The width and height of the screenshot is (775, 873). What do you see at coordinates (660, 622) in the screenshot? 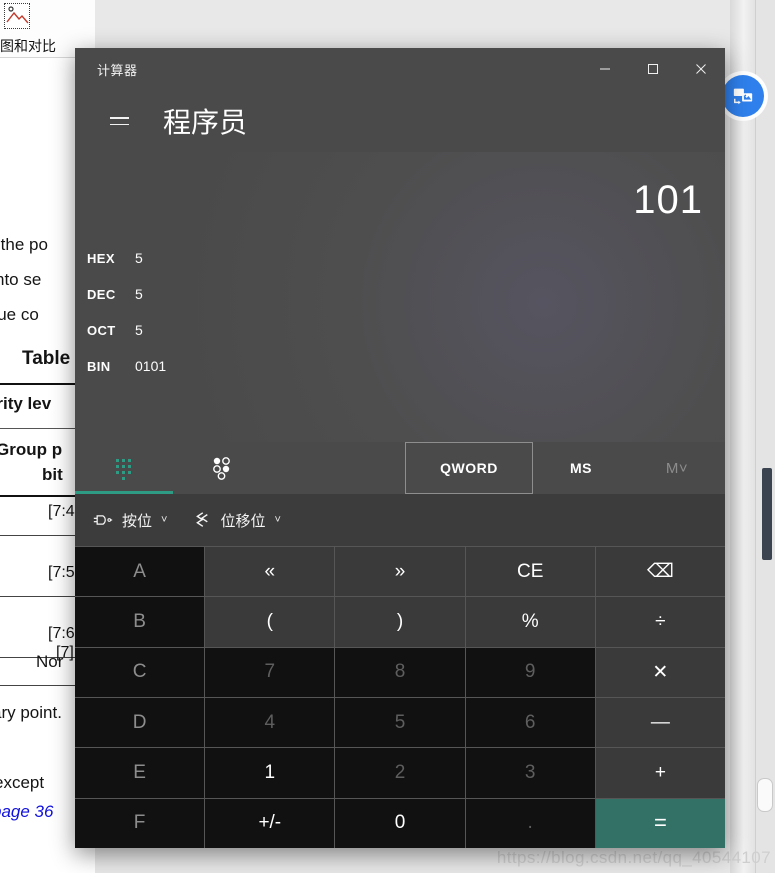
I see `key-divide: ÷` at bounding box center [660, 622].